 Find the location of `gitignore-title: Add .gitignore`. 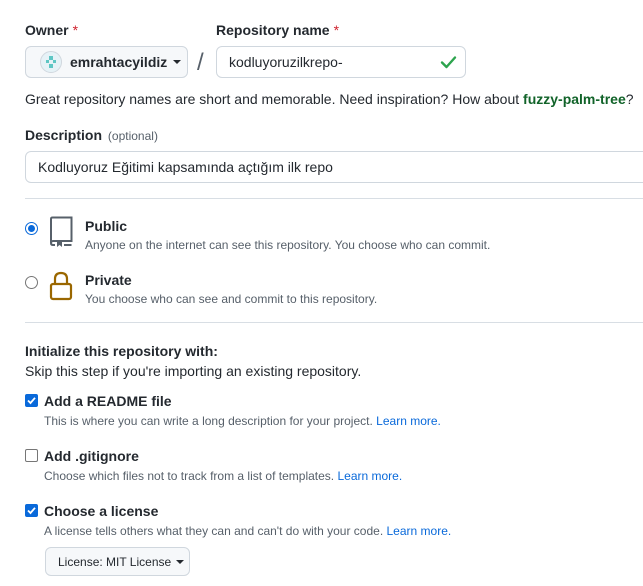

gitignore-title: Add .gitignore is located at coordinates (91, 456).